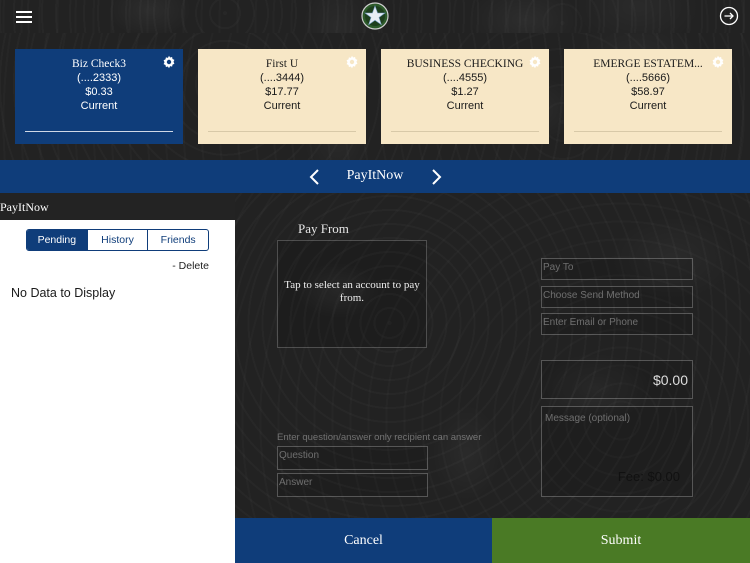 This screenshot has height=563, width=750. I want to click on tab-friends: Friends, so click(177, 240).